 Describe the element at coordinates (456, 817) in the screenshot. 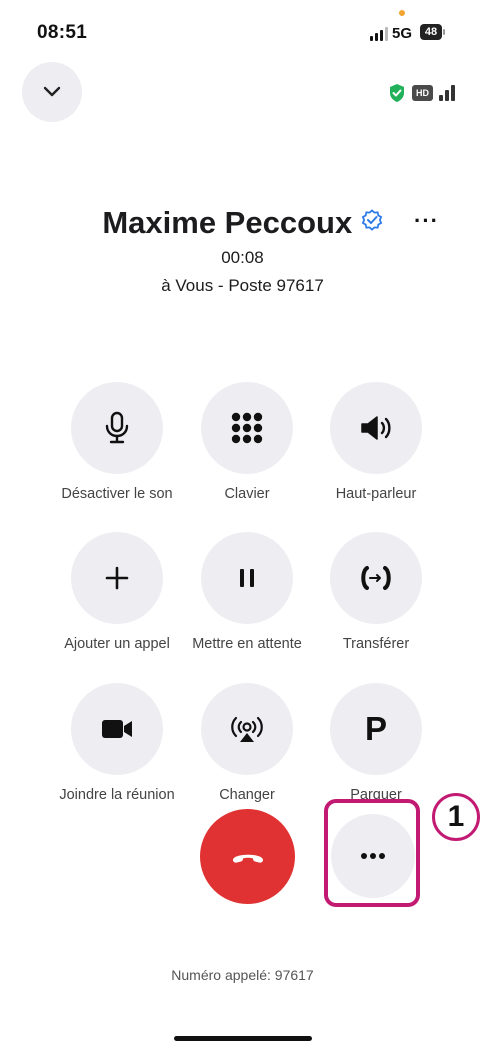

I see `annotation-step-badge: 1` at that location.